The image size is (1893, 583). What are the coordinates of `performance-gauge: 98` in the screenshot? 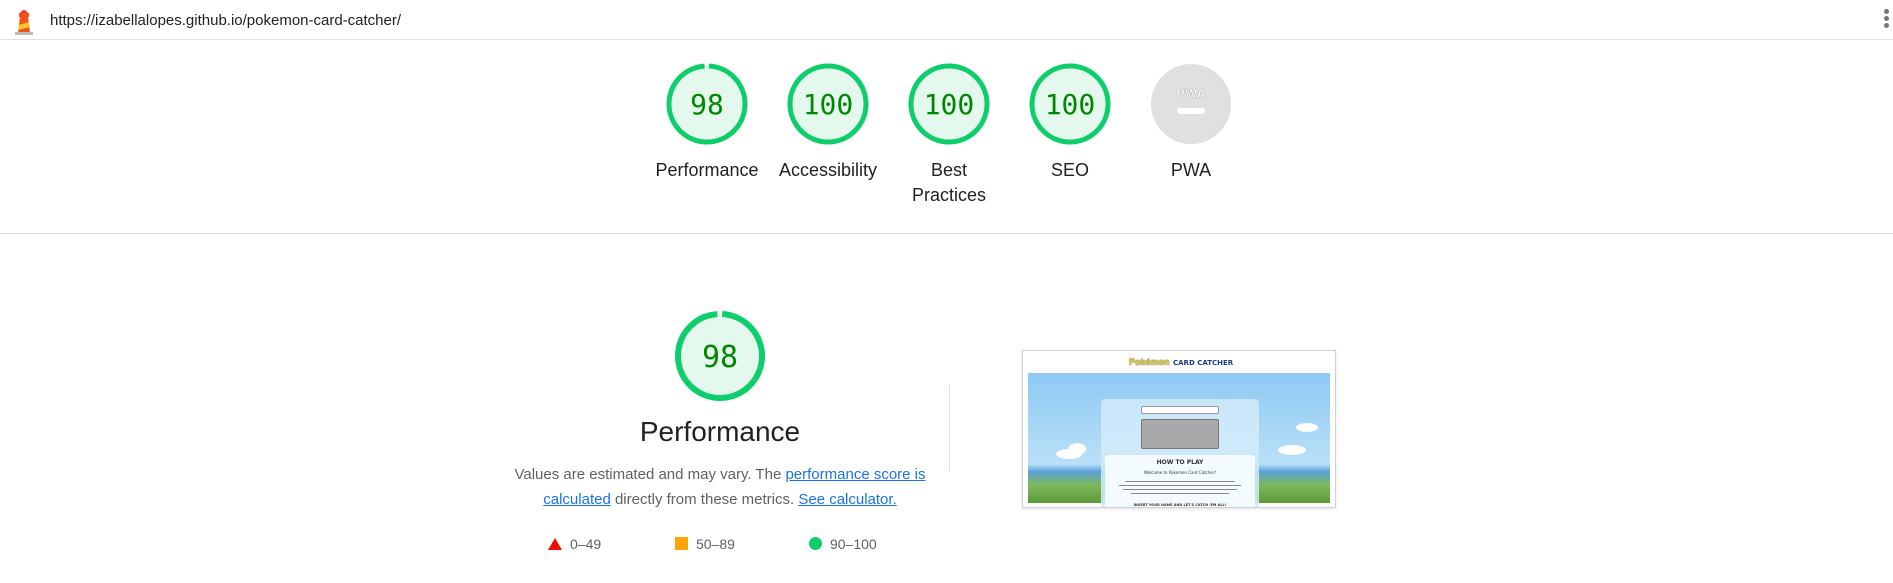 It's located at (720, 356).